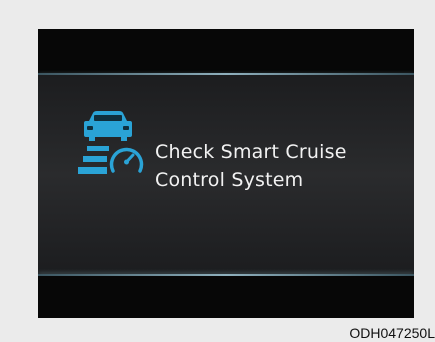 This screenshot has width=435, height=342. I want to click on warning-message-line-2: Control System, so click(229, 180).